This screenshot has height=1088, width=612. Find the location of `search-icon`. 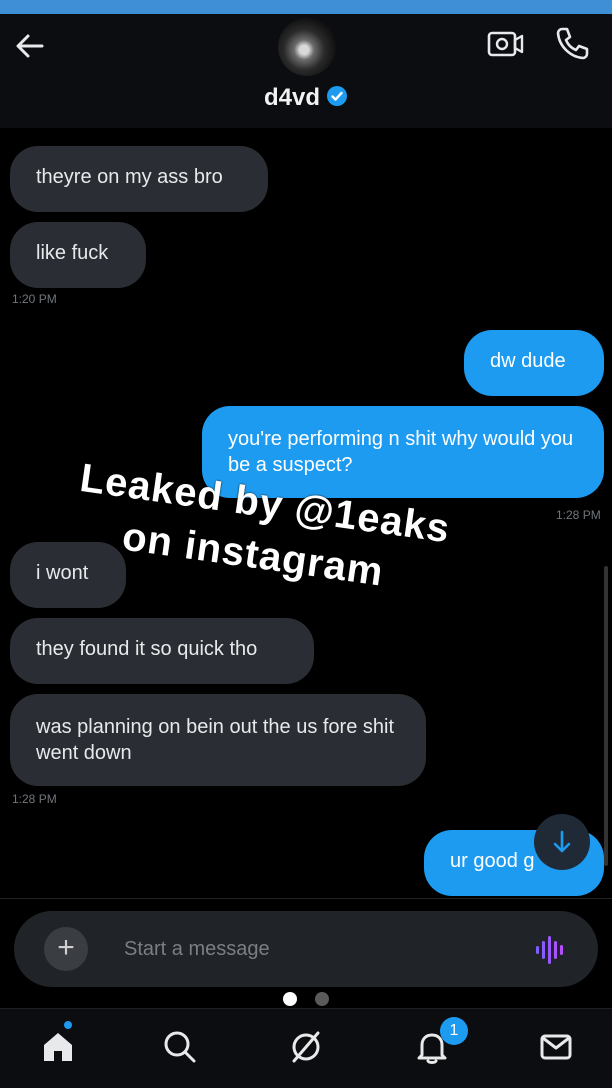

search-icon is located at coordinates (180, 1047).